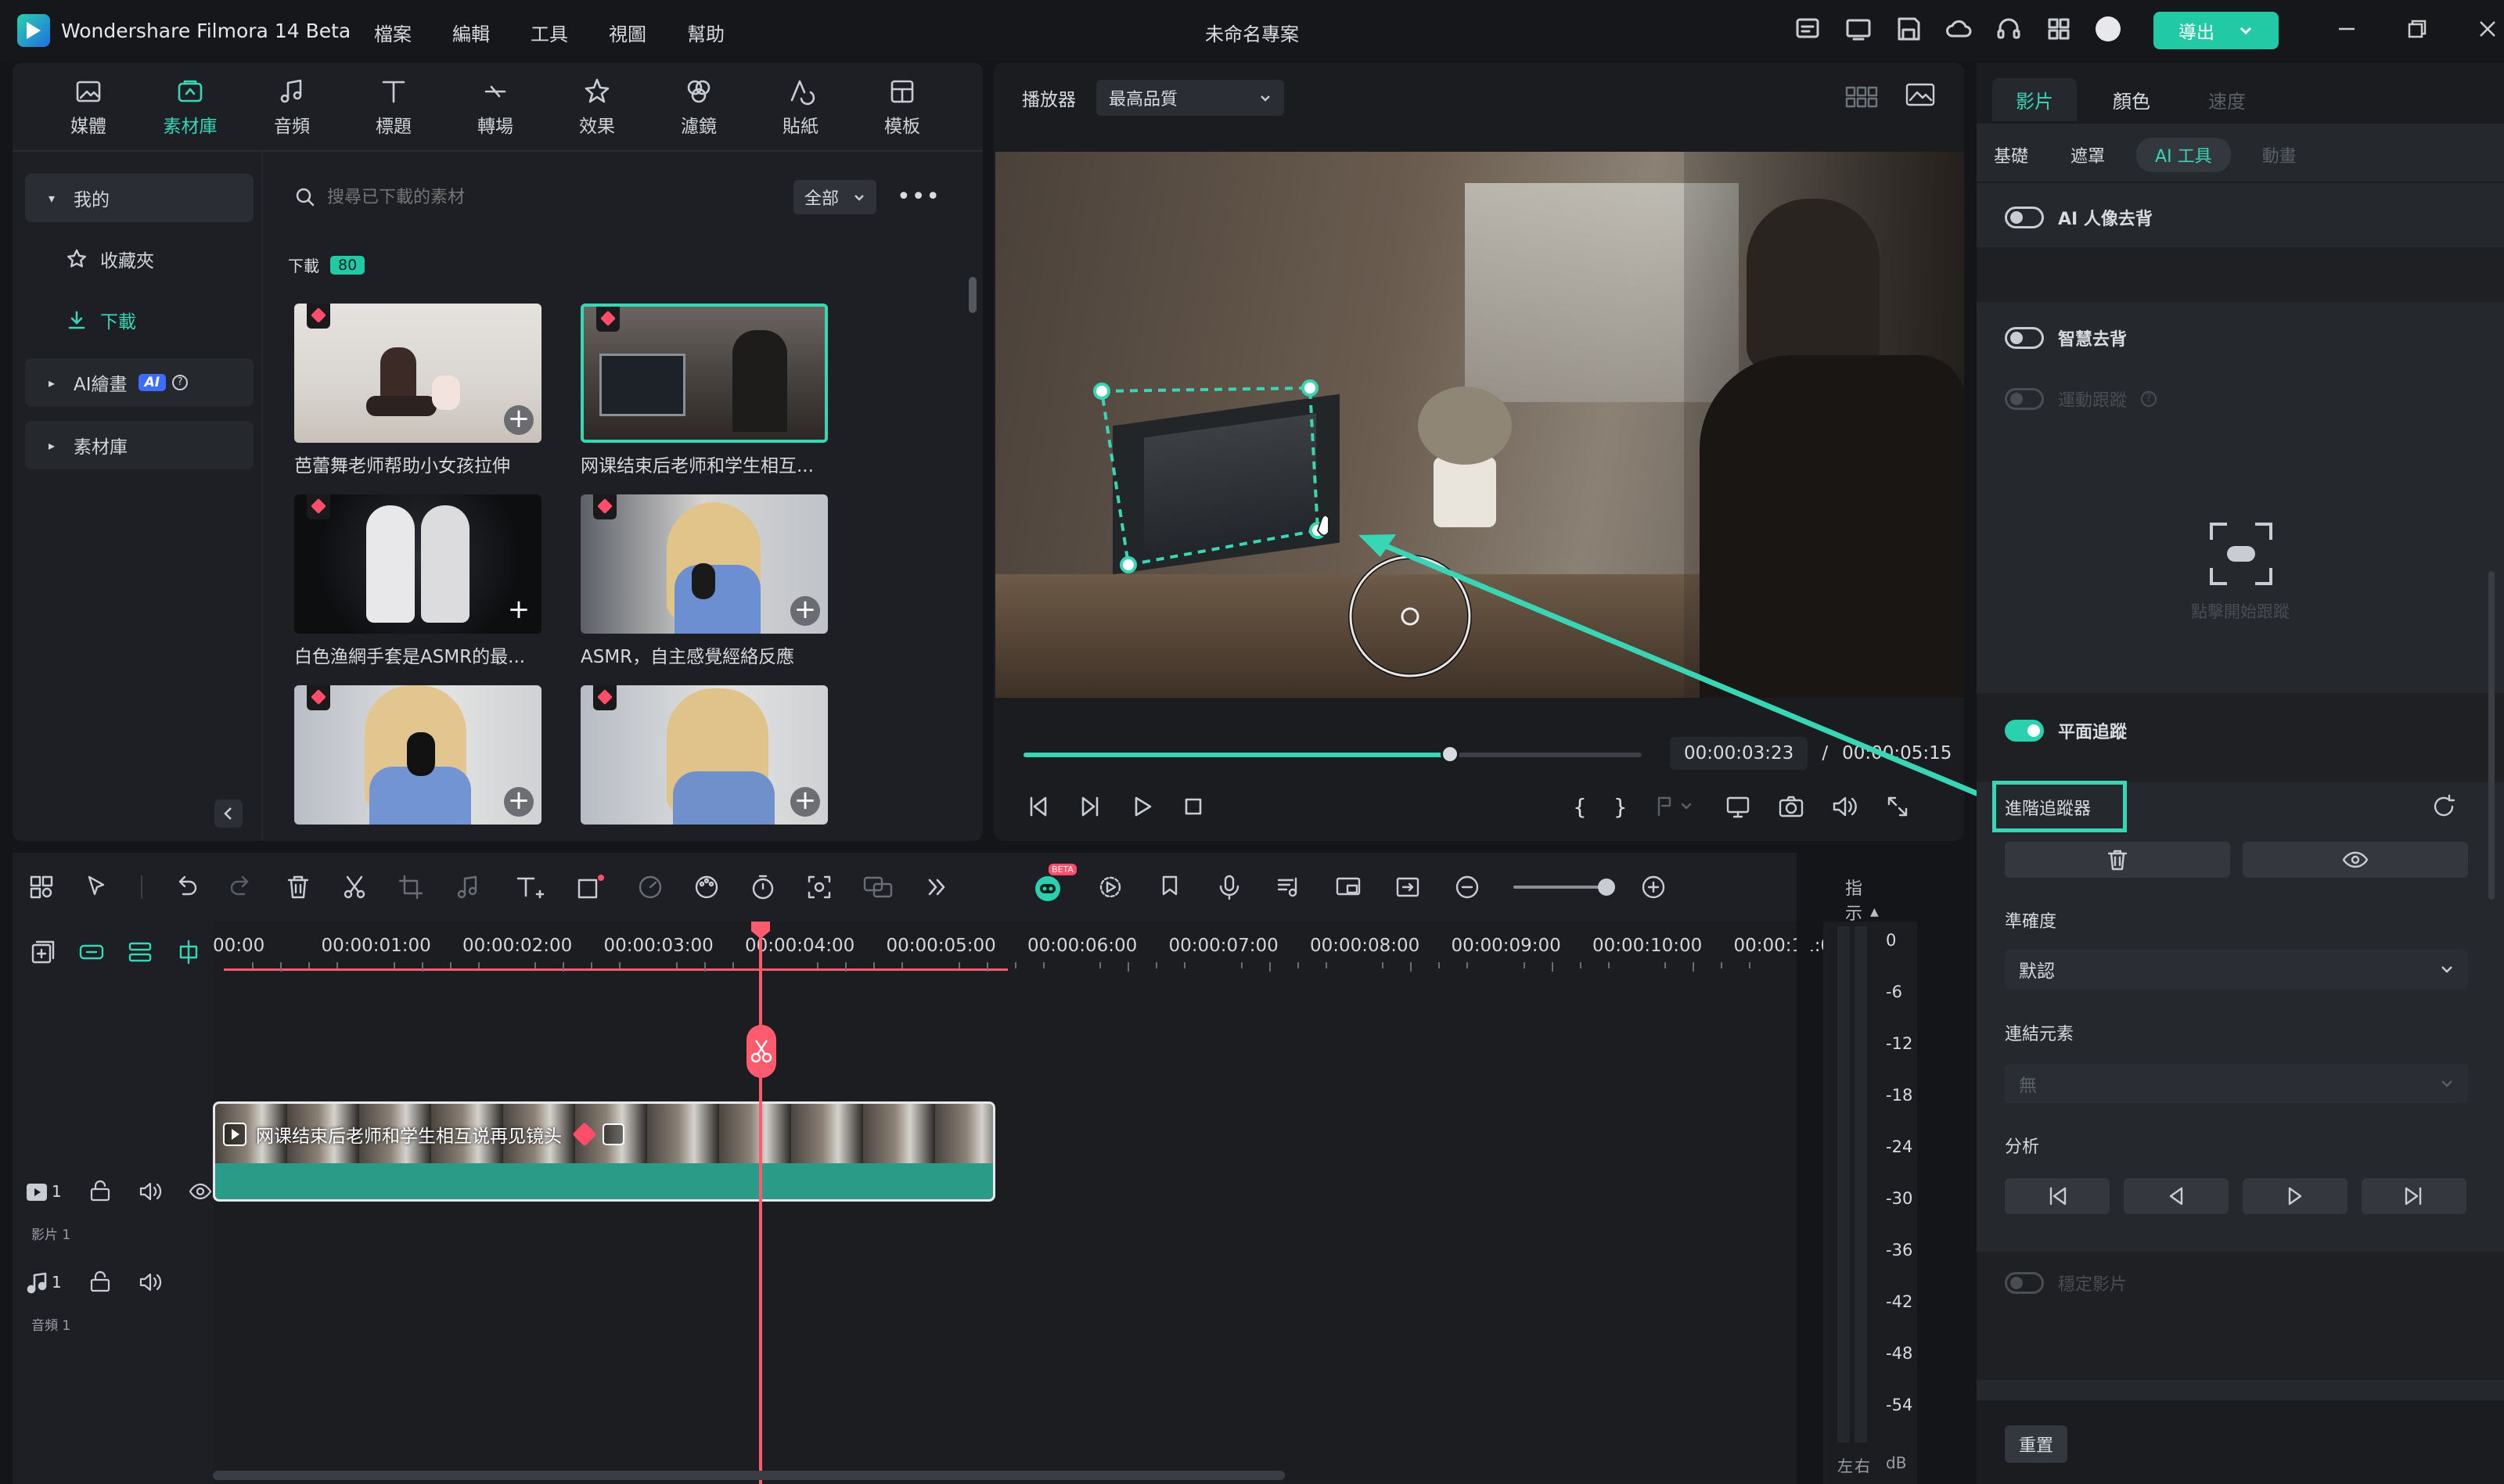 The height and width of the screenshot is (1484, 2504). What do you see at coordinates (2227, 99) in the screenshot?
I see `tab-speed: 速度` at bounding box center [2227, 99].